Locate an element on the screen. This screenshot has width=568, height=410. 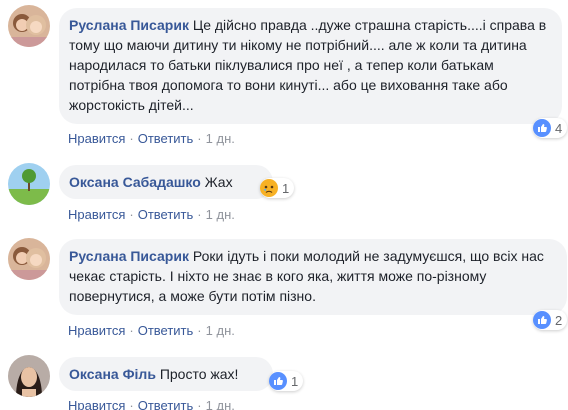
sad-icon is located at coordinates (269, 188).